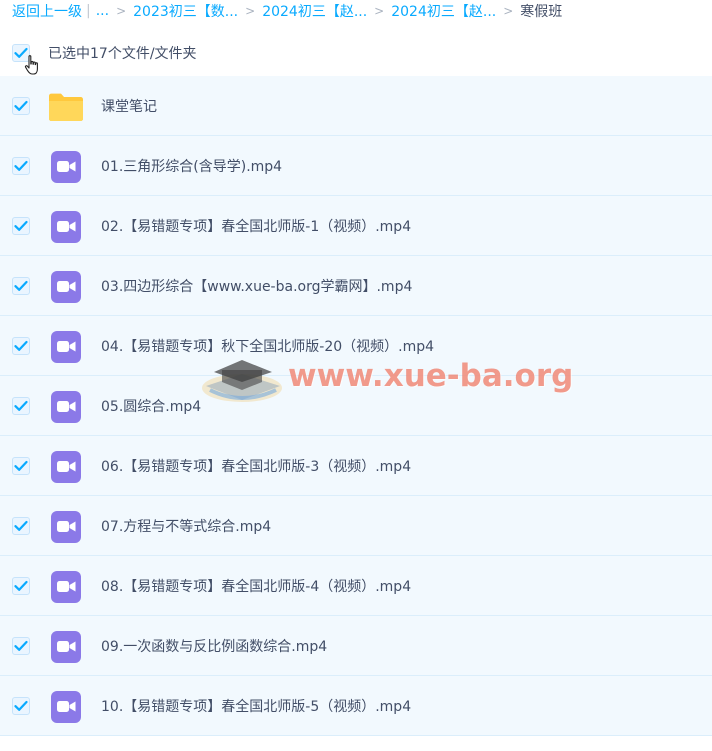 This screenshot has width=712, height=751. Describe the element at coordinates (66, 107) in the screenshot. I see `folder-icon` at that location.